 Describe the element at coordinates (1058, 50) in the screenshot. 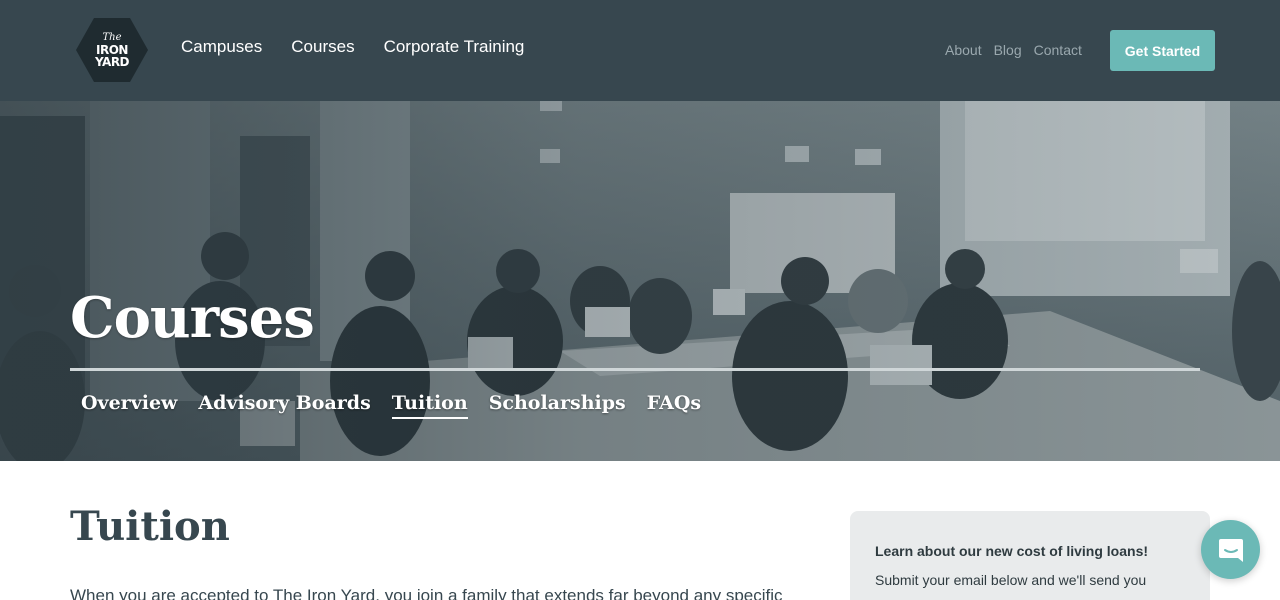

I see `nav-contact: Contact` at that location.